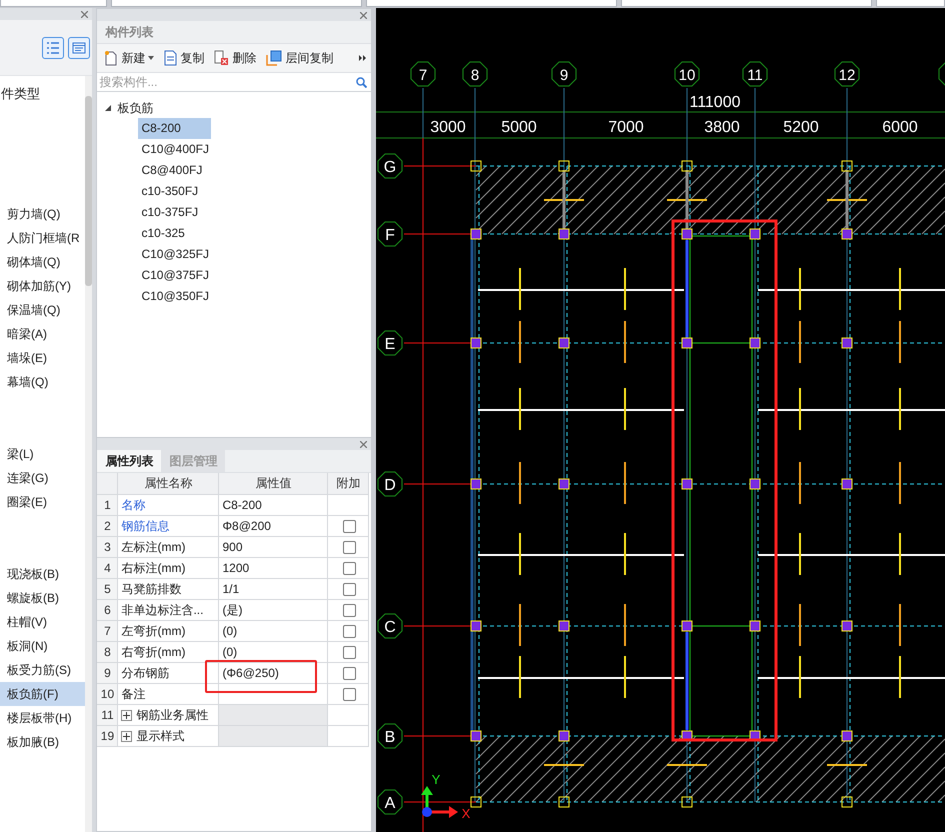  Describe the element at coordinates (107, 526) in the screenshot. I see `row-number: 2` at that location.